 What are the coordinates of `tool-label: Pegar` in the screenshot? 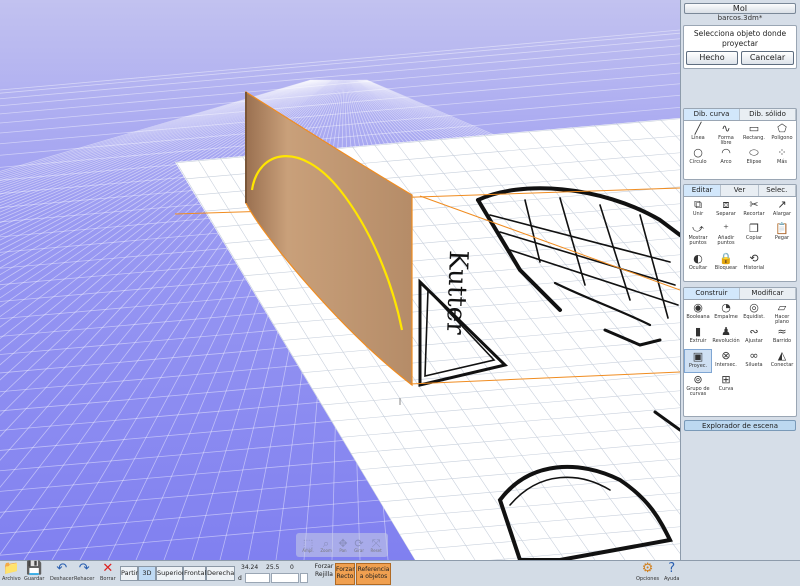 It's located at (782, 238).